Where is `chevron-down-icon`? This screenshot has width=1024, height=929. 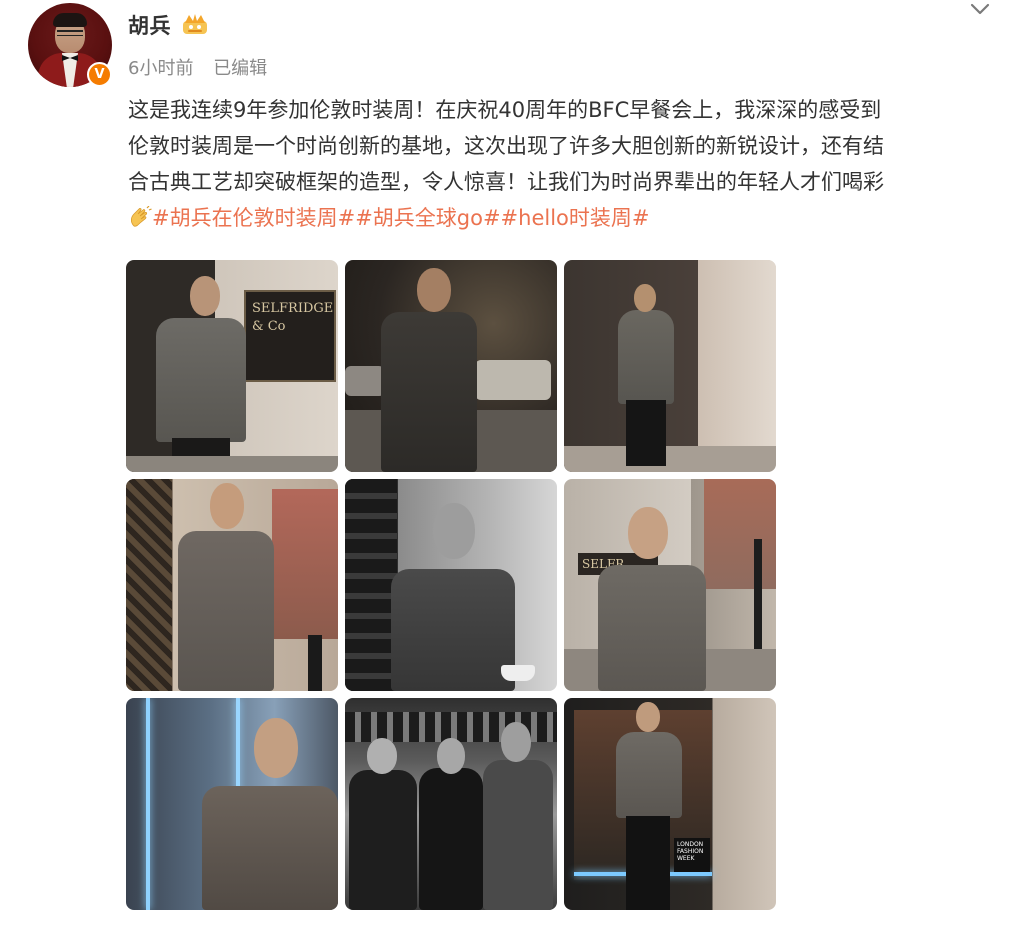 chevron-down-icon is located at coordinates (980, 9).